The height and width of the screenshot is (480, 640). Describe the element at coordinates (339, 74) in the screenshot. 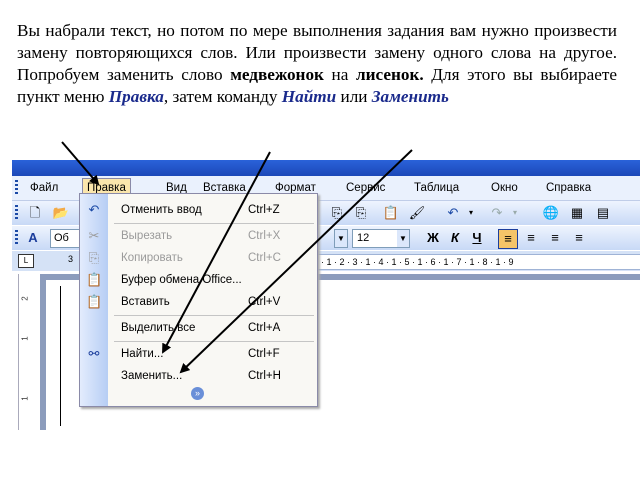

I see `instruction-part-2: на` at that location.